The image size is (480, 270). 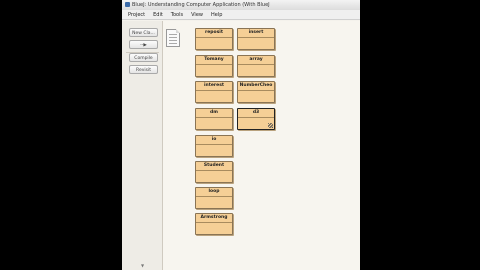 I want to click on menu-project: Project, so click(x=136, y=14).